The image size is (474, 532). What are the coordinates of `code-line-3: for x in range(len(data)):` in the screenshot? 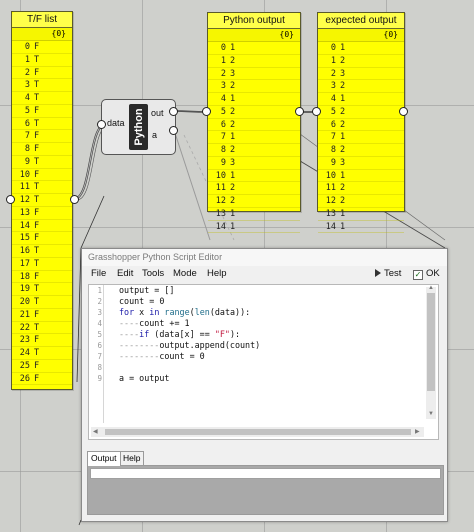 It's located at (184, 312).